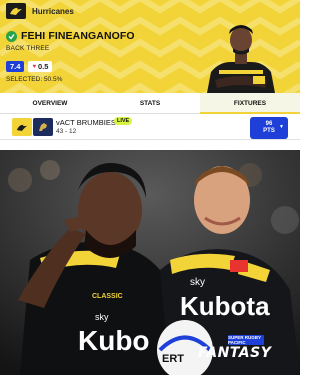  I want to click on live-badge: LIVE, so click(123, 121).